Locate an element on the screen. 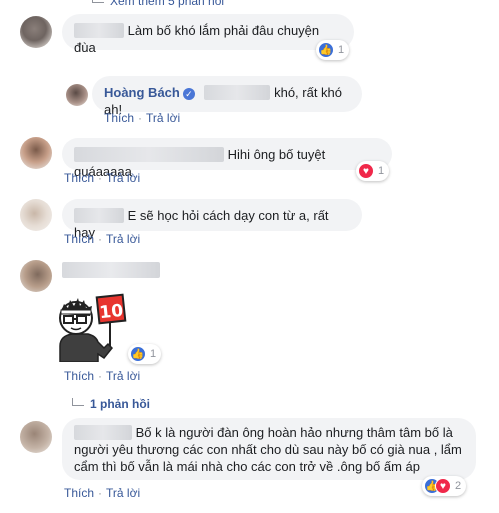  author-name: Hoàng Bách is located at coordinates (142, 92).